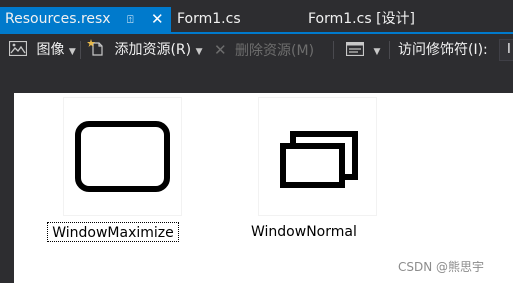  I want to click on window-maximize-icon, so click(122, 156).